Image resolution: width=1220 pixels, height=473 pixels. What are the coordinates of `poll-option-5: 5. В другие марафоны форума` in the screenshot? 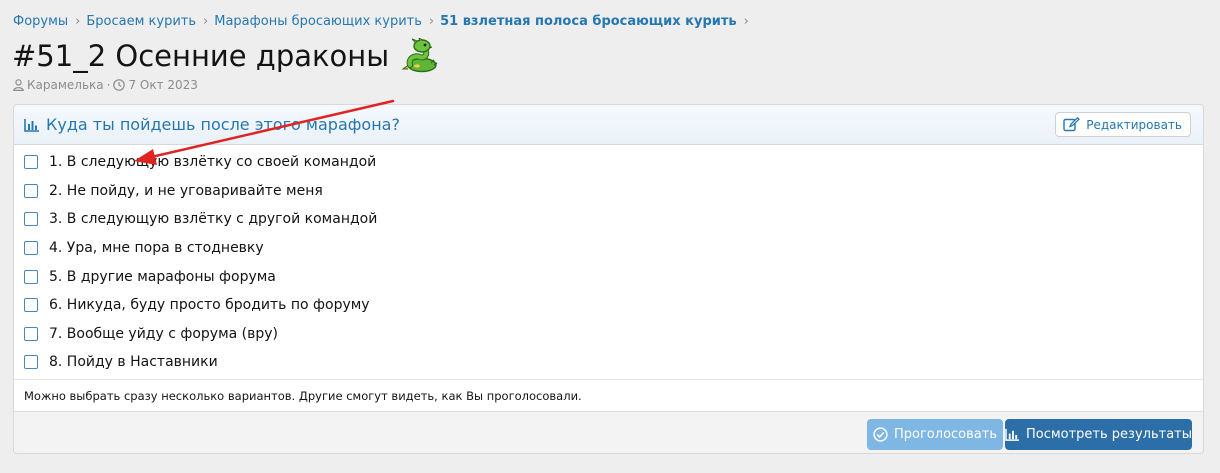 It's located at (608, 276).